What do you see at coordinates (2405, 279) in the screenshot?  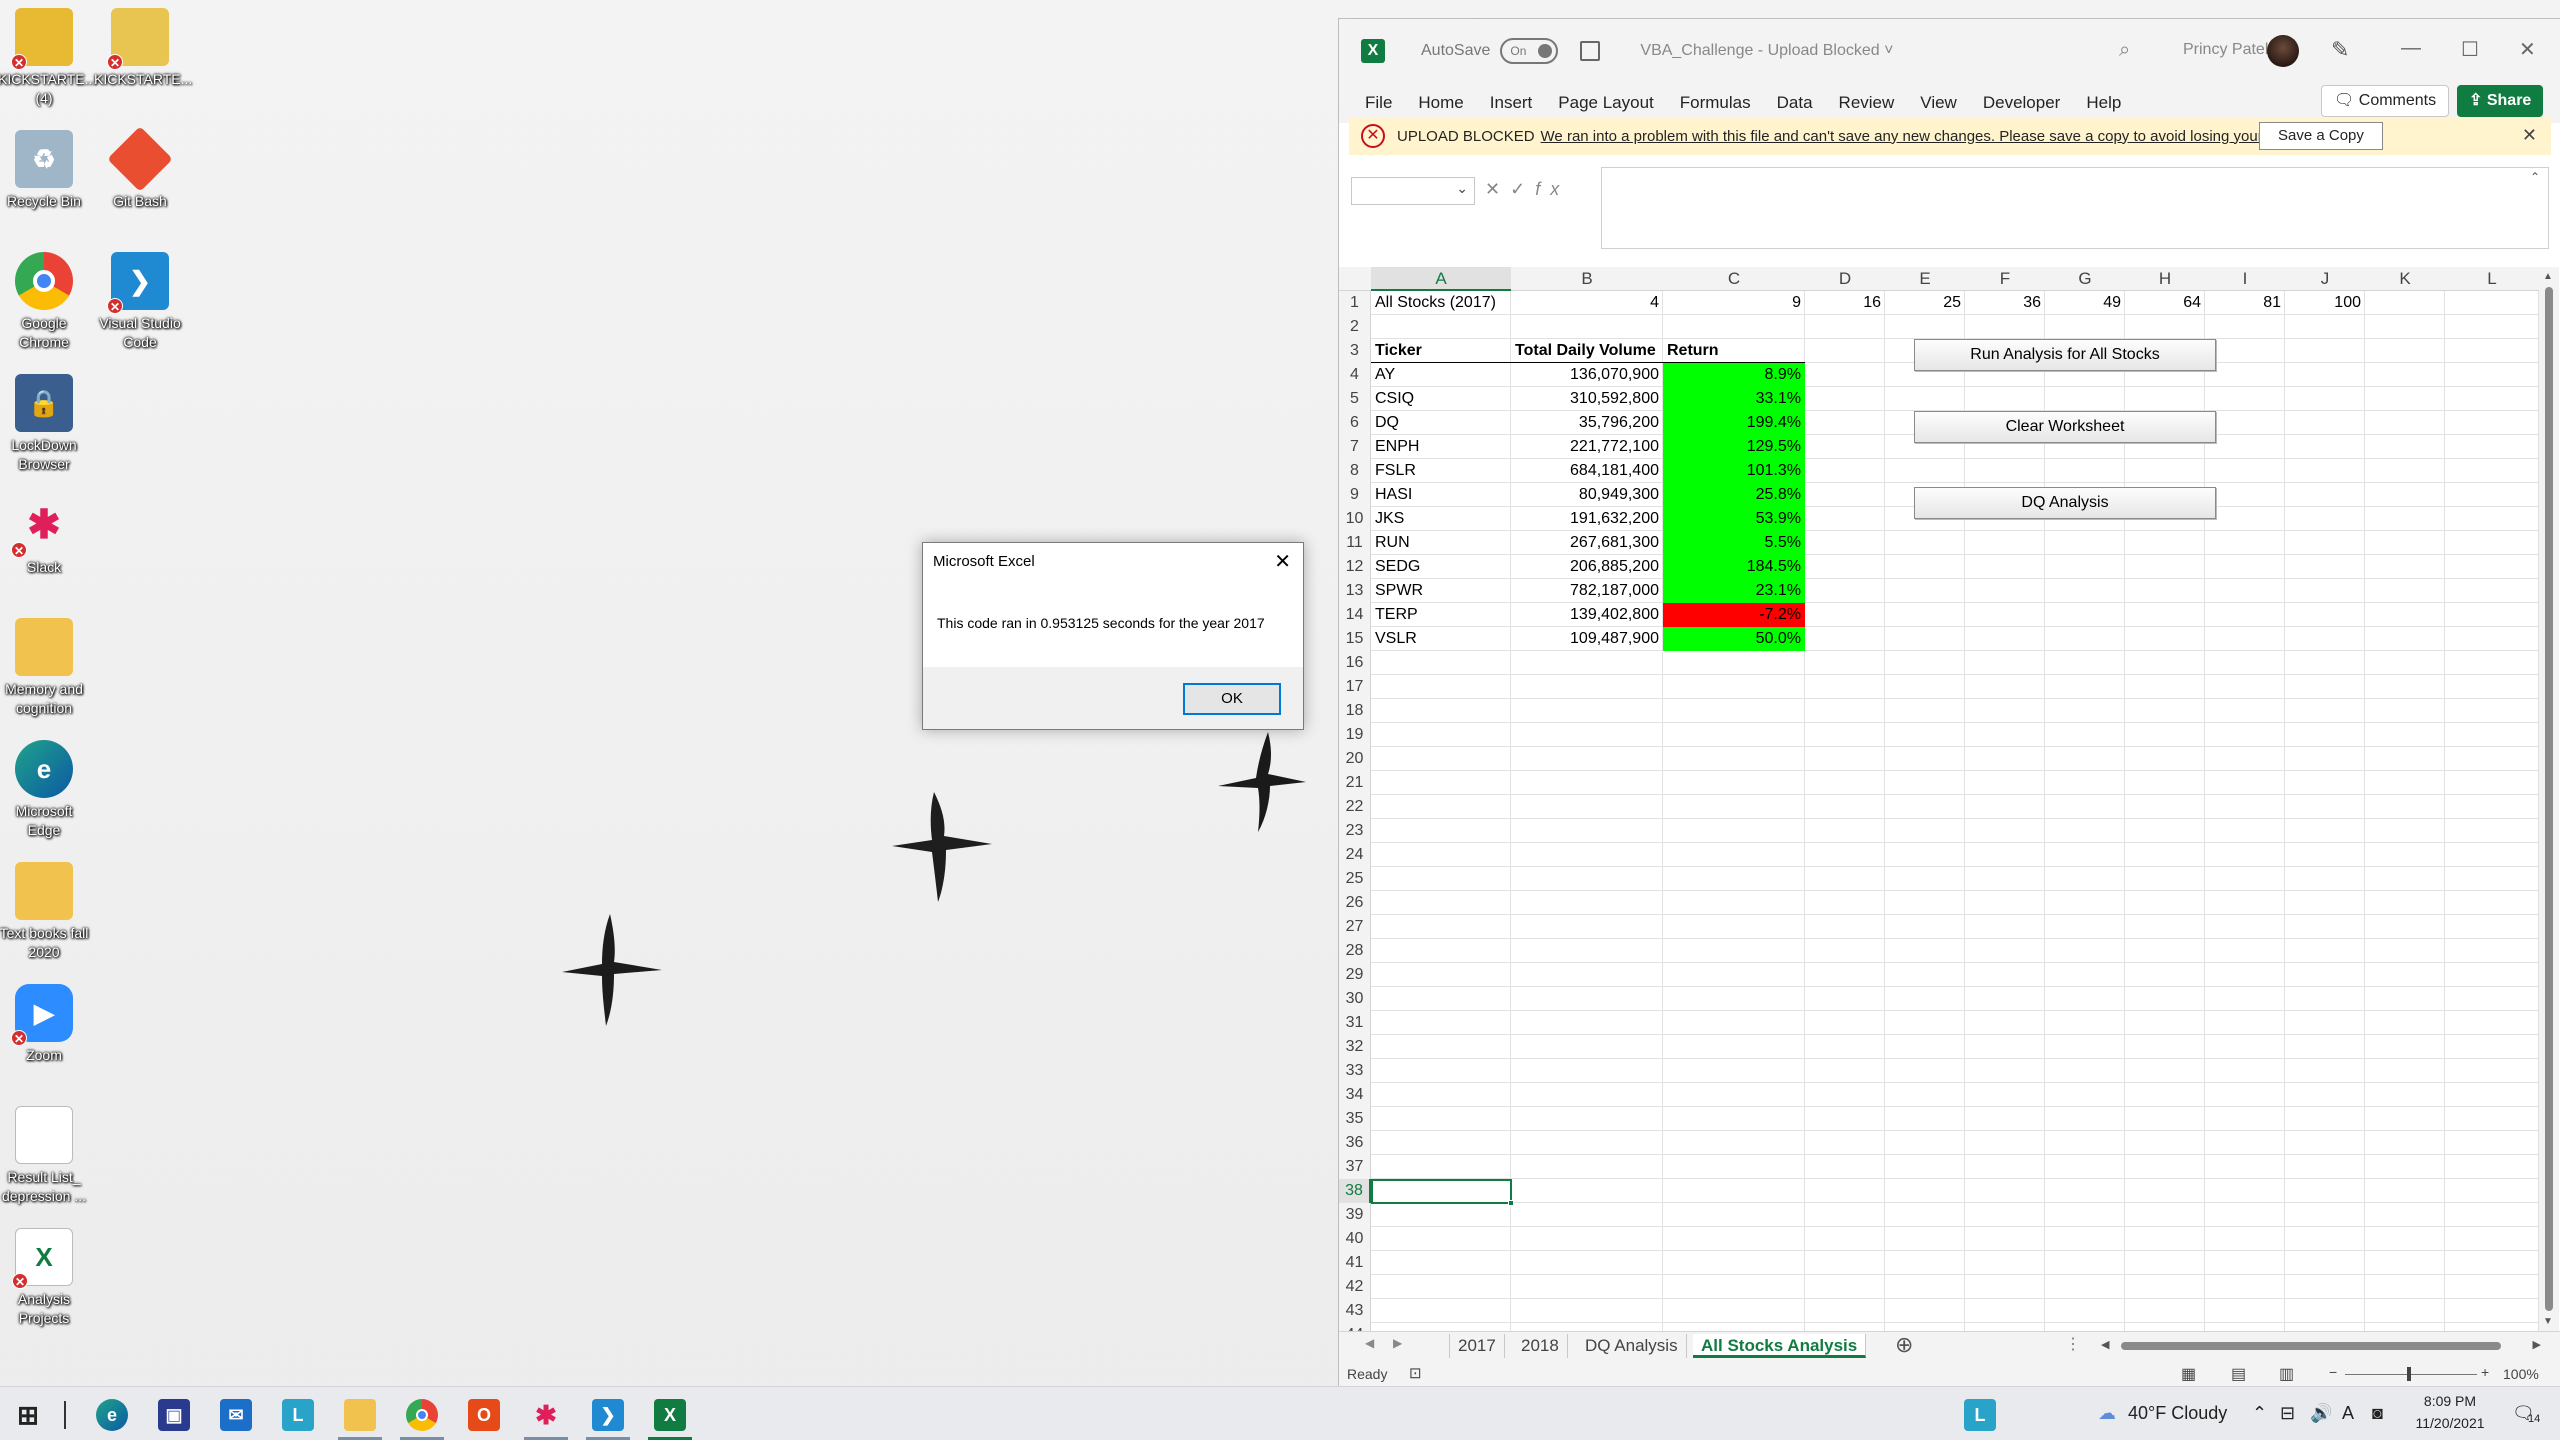 I see `column-header: K` at bounding box center [2405, 279].